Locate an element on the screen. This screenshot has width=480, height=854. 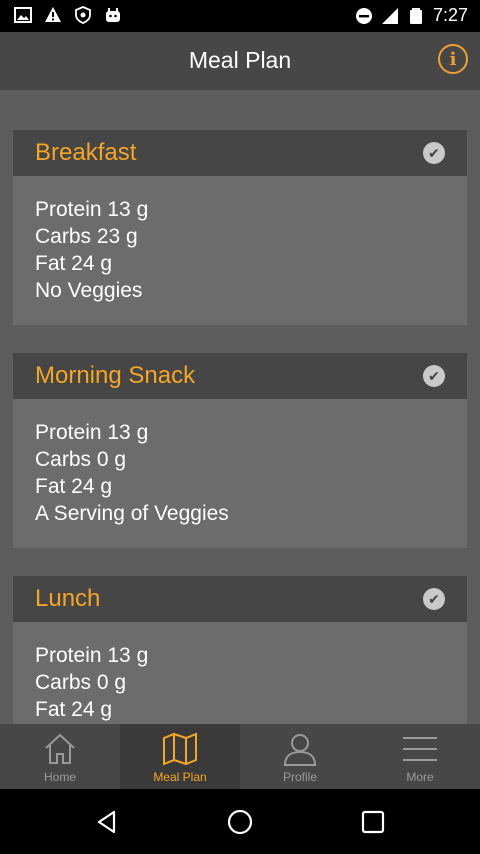
app-bar: Meal Plan i is located at coordinates (240, 61).